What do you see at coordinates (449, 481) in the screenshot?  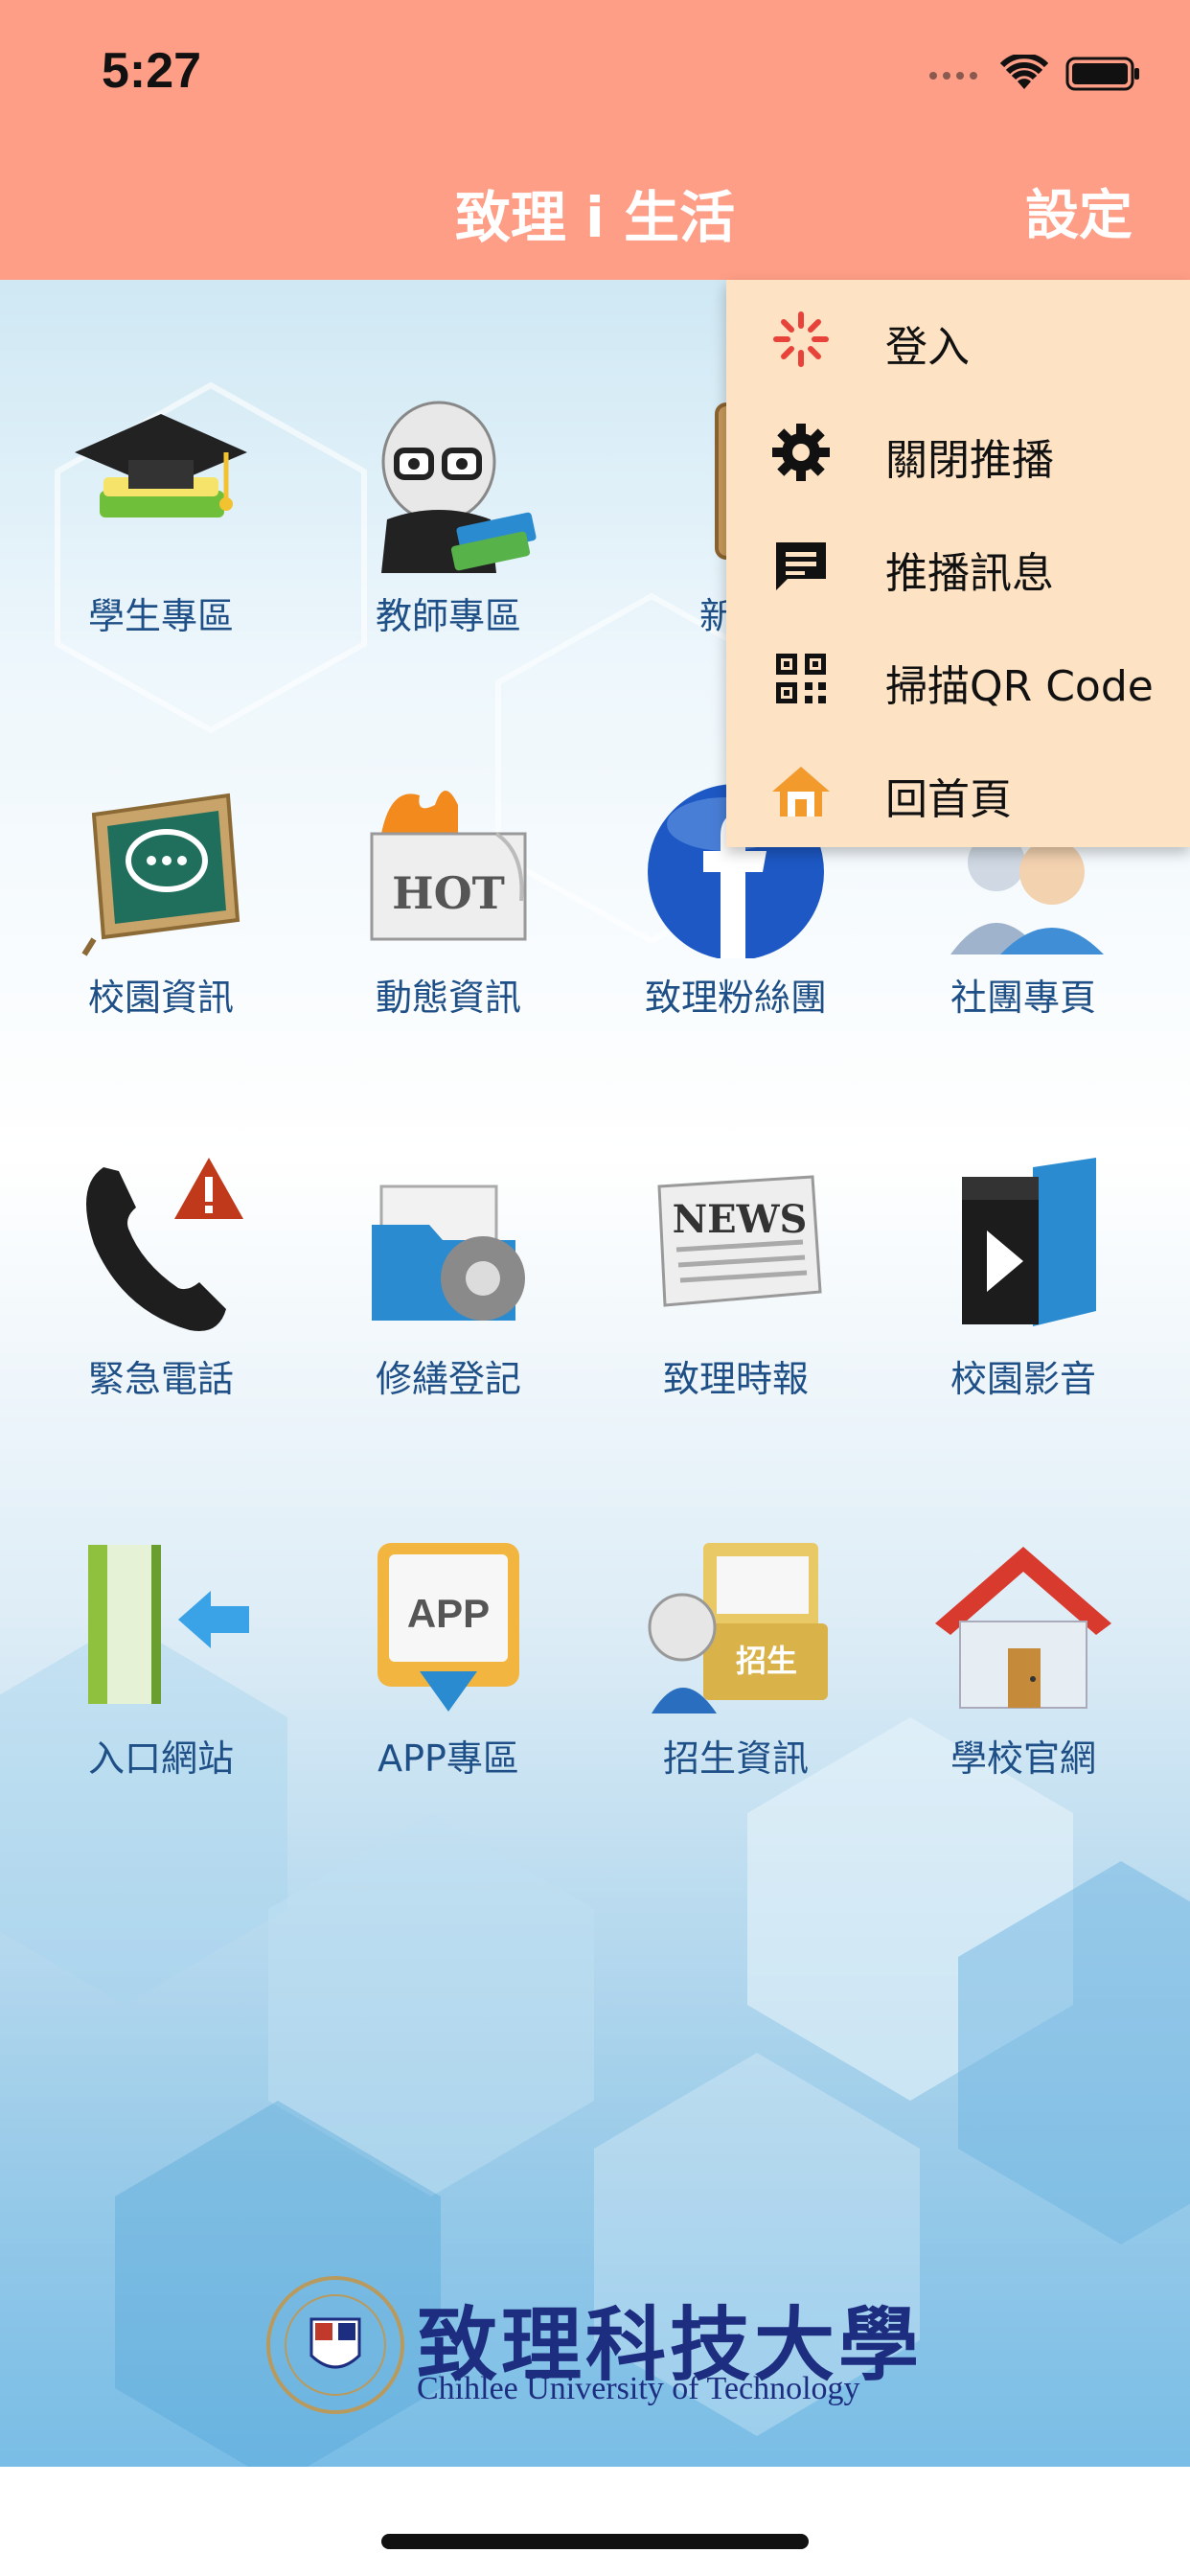 I see `teacher-icon` at bounding box center [449, 481].